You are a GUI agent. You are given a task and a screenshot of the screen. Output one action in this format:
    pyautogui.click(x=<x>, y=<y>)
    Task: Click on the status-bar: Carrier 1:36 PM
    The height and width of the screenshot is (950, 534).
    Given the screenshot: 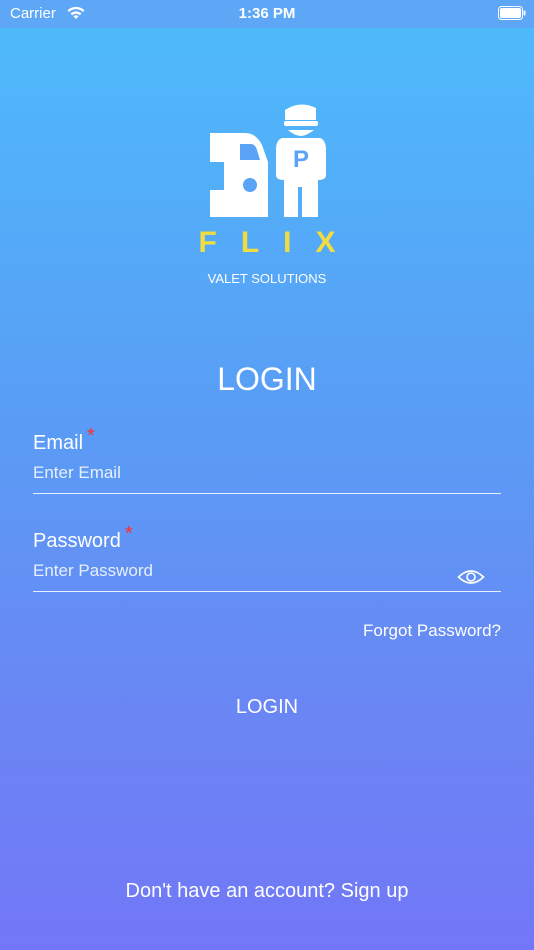 What is the action you would take?
    pyautogui.click(x=267, y=14)
    